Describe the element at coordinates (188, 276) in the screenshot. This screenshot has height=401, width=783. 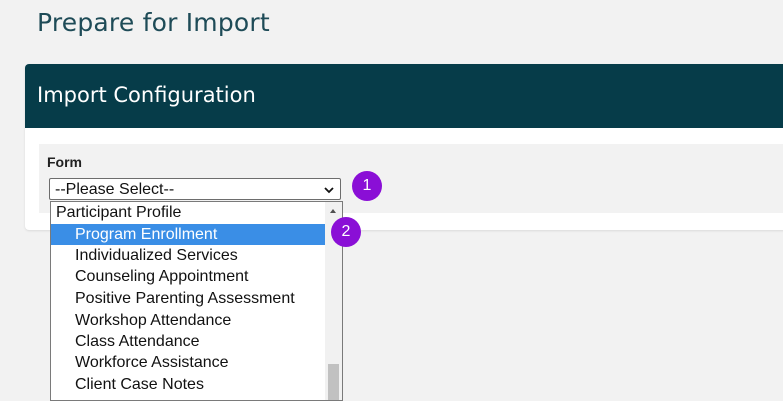
I see `dropdown-option-counseling-appointment: Counseling Appointment` at that location.